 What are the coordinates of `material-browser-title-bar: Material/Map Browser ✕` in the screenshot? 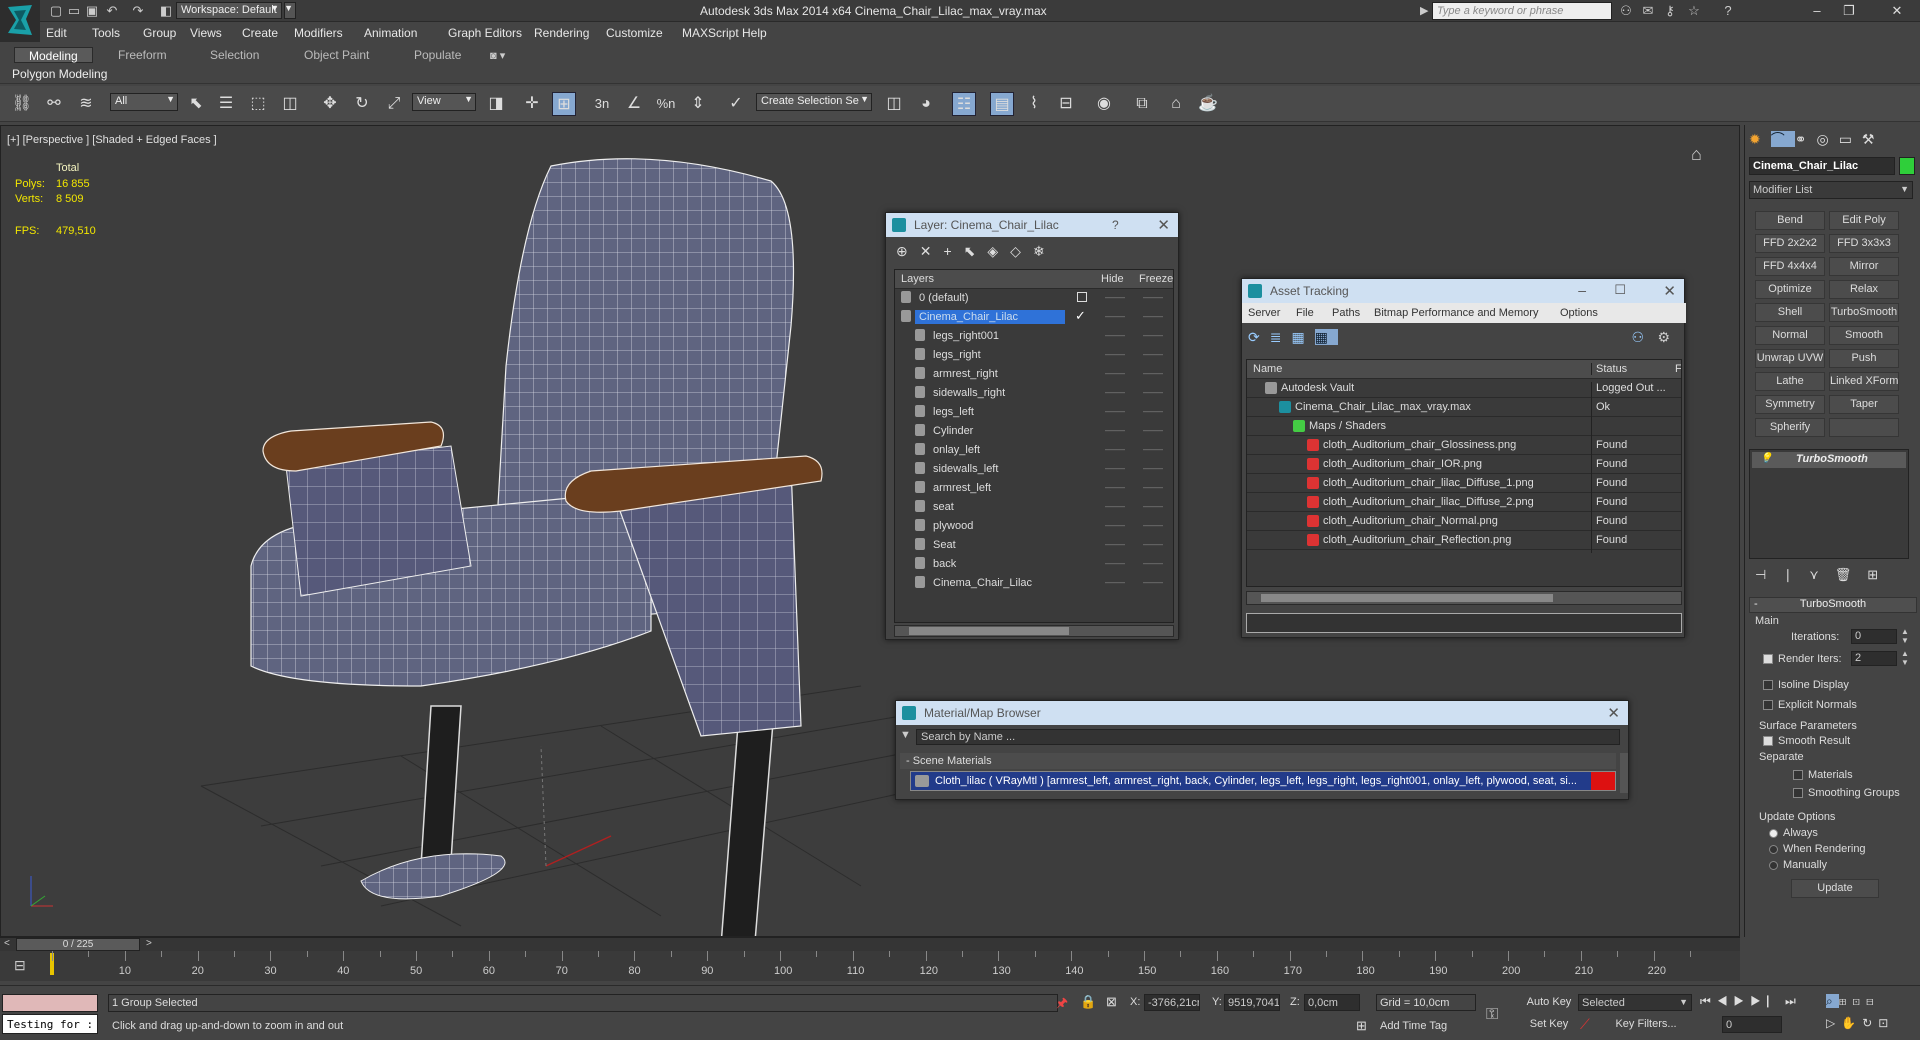 It's located at (1262, 713).